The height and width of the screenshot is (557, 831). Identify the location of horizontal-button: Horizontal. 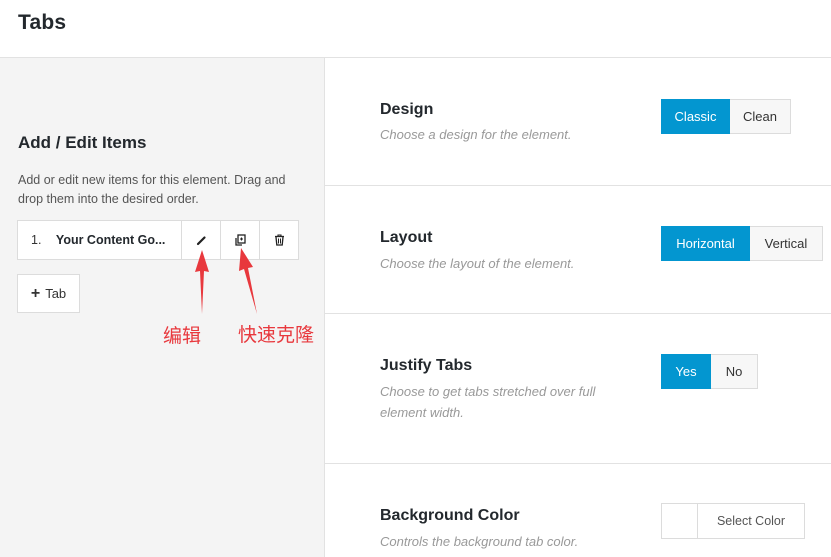
(705, 243).